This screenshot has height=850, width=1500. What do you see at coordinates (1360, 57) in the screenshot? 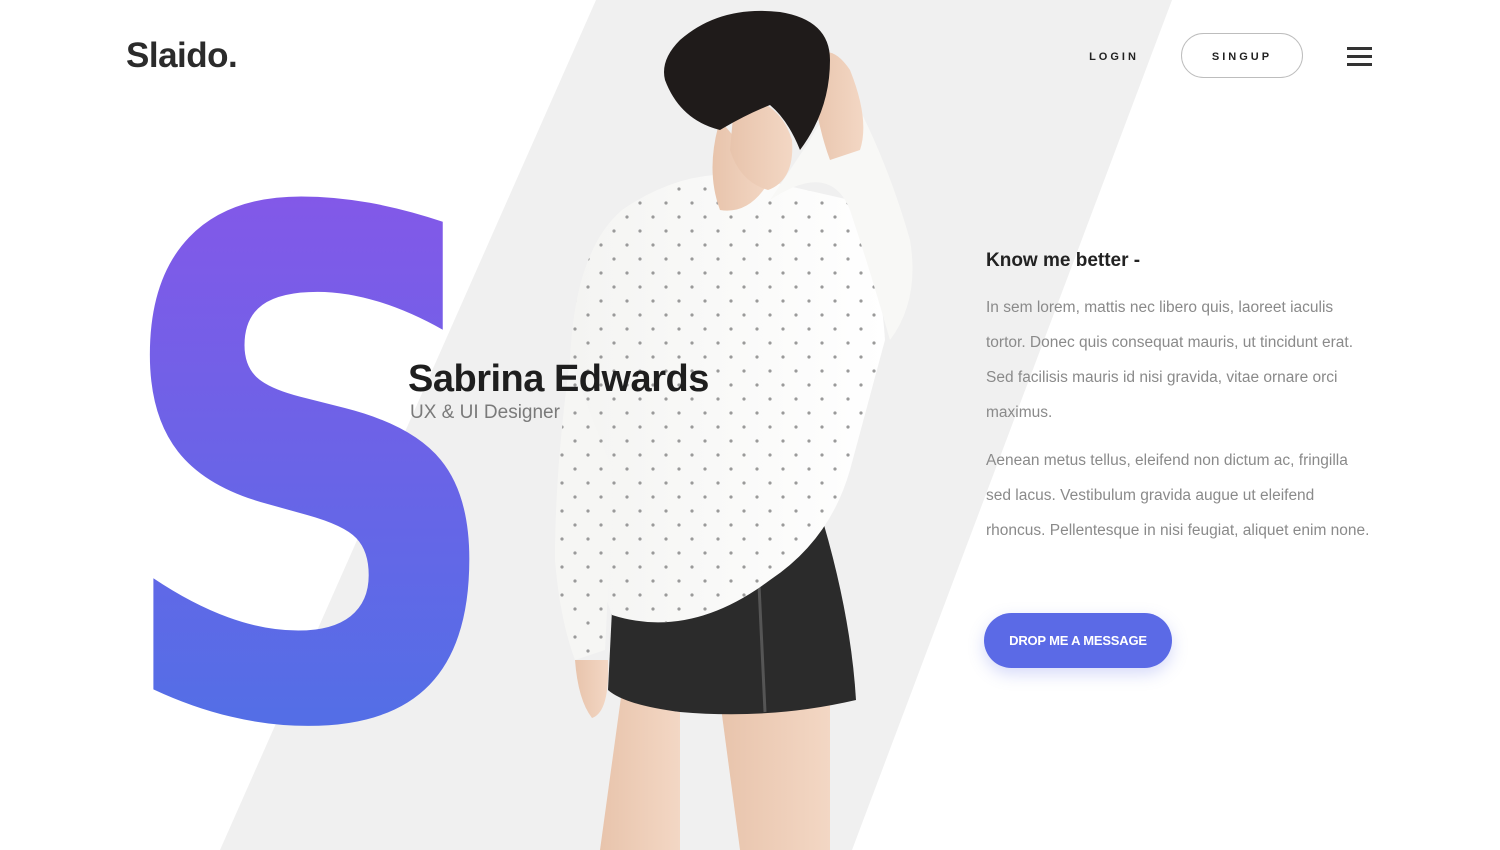
I see `hamburger-menu-icon` at bounding box center [1360, 57].